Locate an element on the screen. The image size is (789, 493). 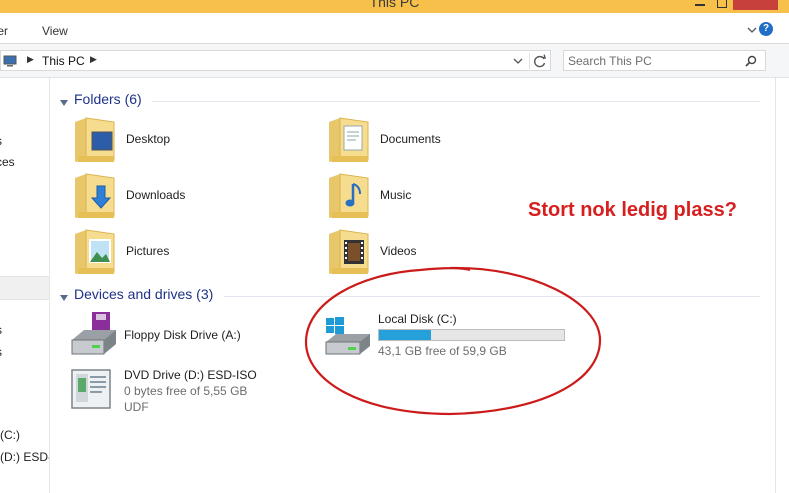
refresh-button is located at coordinates (539, 61).